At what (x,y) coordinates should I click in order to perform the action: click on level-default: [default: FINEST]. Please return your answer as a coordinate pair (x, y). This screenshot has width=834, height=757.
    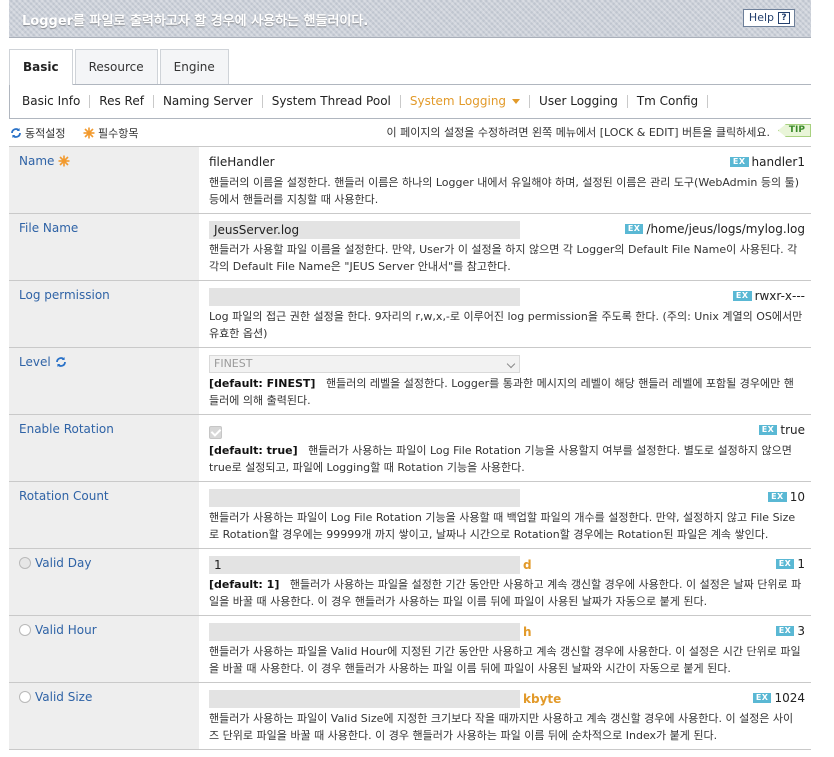
    Looking at the image, I should click on (262, 383).